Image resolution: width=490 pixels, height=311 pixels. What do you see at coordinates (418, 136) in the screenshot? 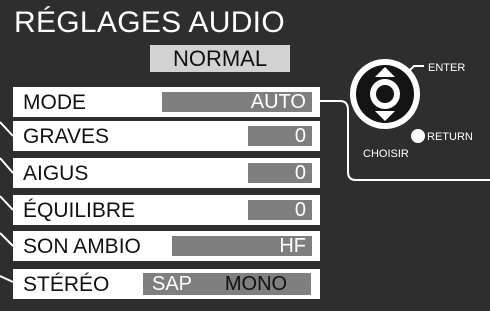
I see `return-button-icon` at bounding box center [418, 136].